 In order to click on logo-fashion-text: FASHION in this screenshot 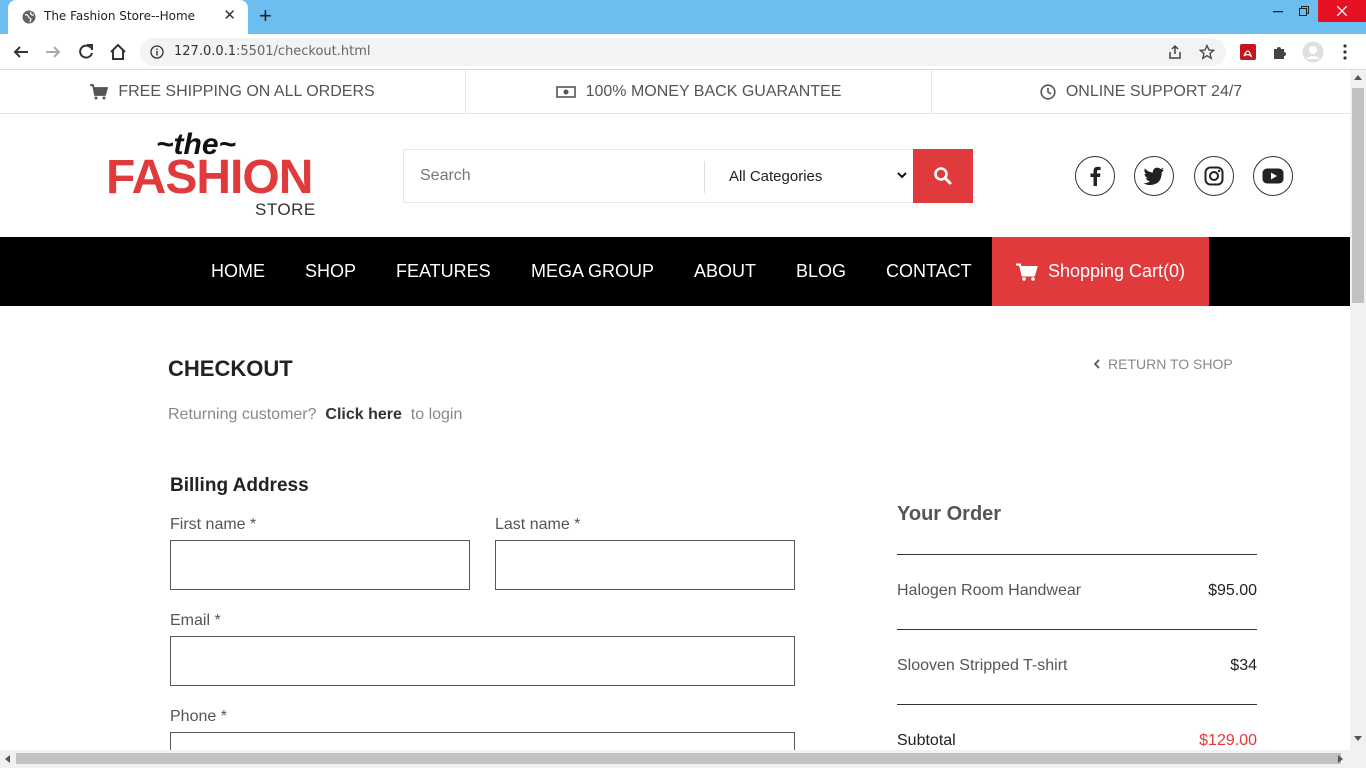, I will do `click(209, 177)`.